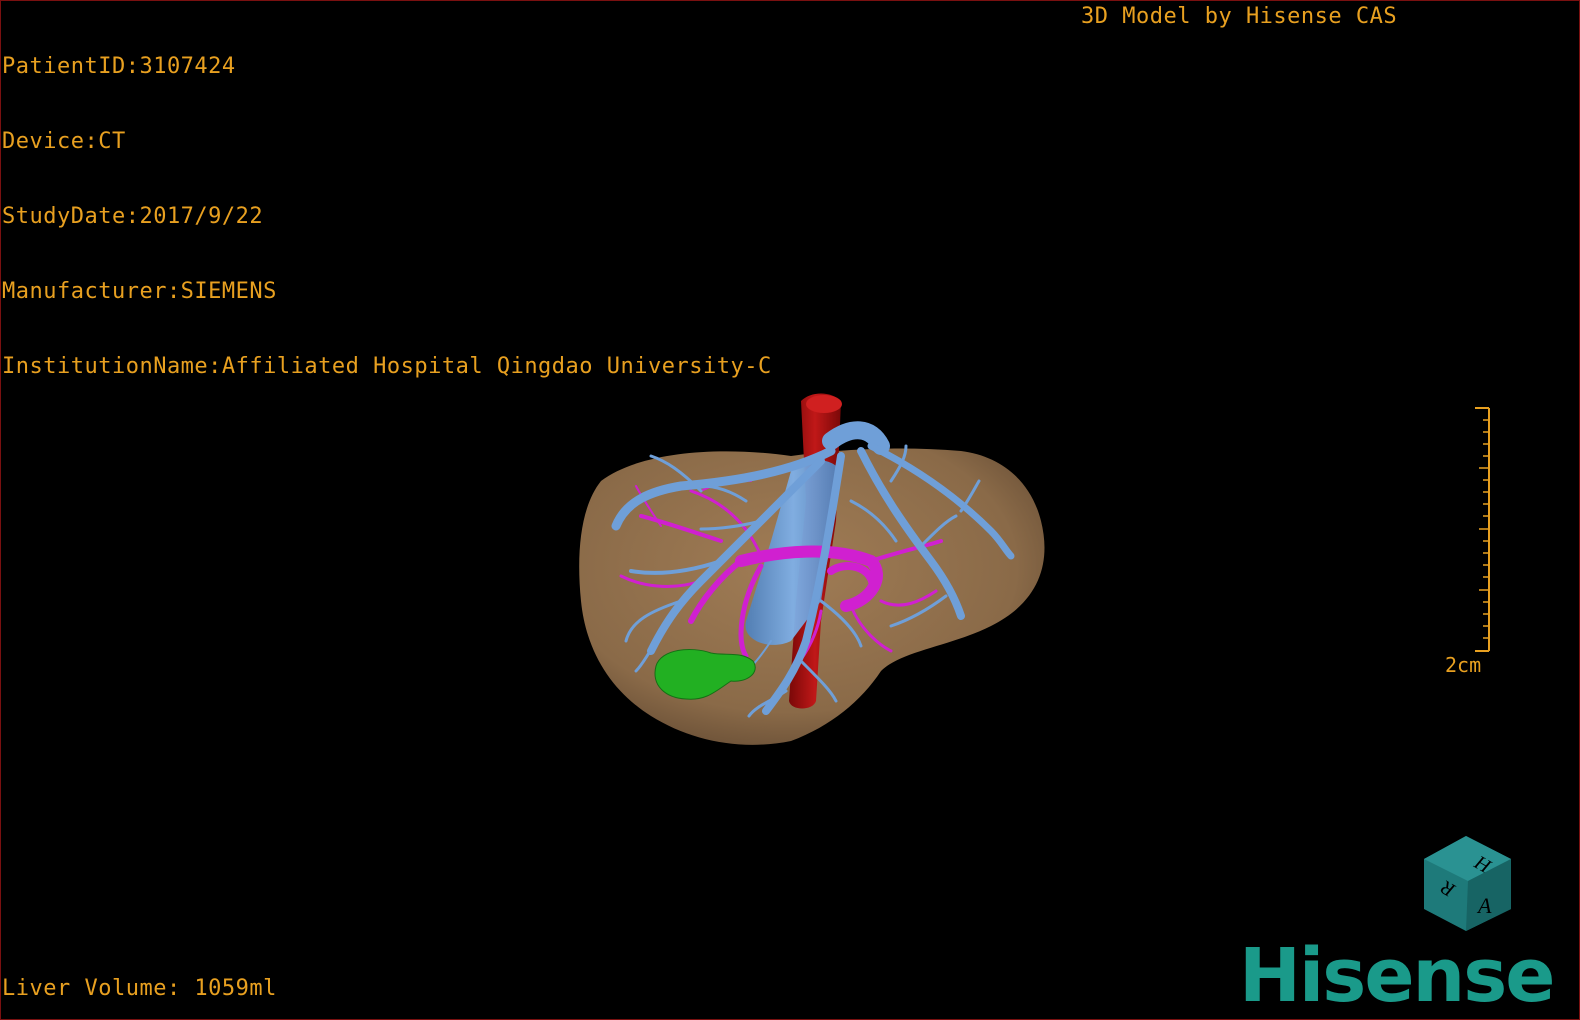 The width and height of the screenshot is (1580, 1020). Describe the element at coordinates (1484, 905) in the screenshot. I see `cube-face-a: A` at that location.